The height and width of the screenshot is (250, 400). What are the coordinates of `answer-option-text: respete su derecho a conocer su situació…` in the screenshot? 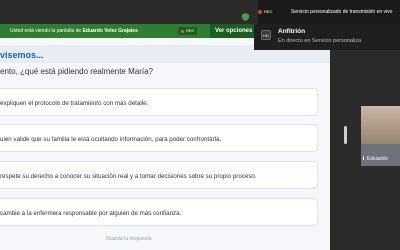 It's located at (128, 176).